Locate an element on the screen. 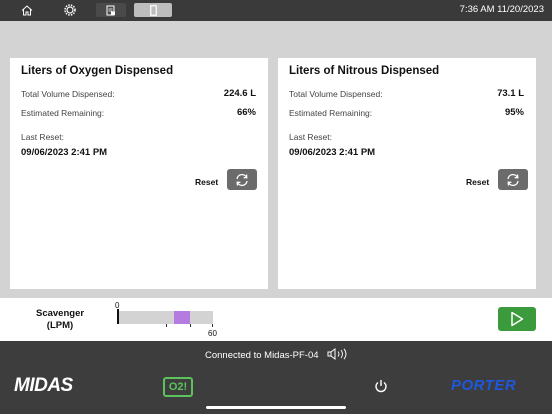  document-icon is located at coordinates (110, 10).